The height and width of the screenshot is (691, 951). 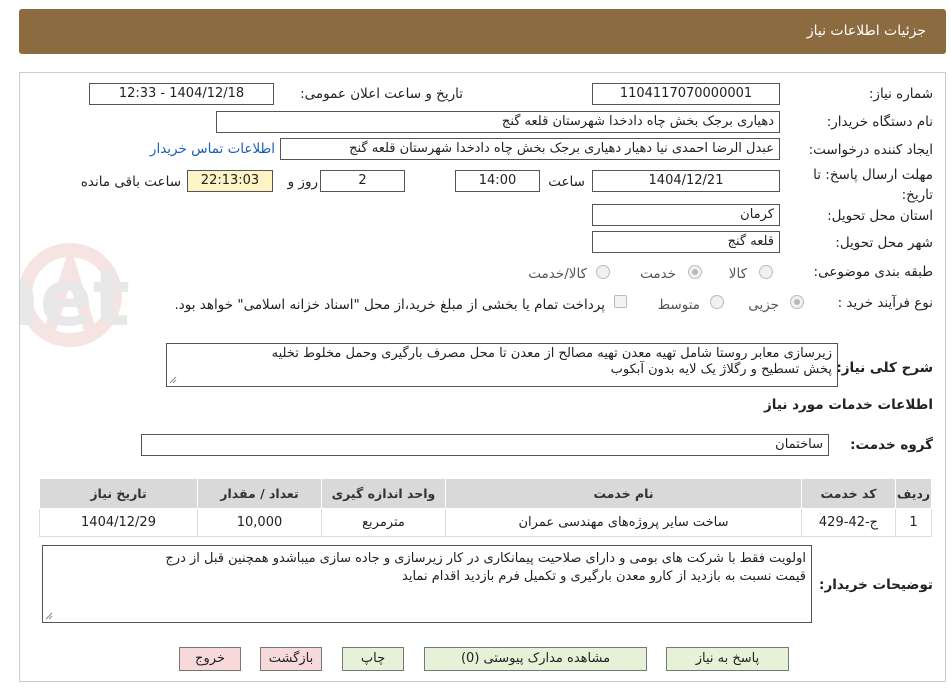 What do you see at coordinates (879, 122) in the screenshot?
I see `buyer-org-label: نام دستگاه خریدار:` at bounding box center [879, 122].